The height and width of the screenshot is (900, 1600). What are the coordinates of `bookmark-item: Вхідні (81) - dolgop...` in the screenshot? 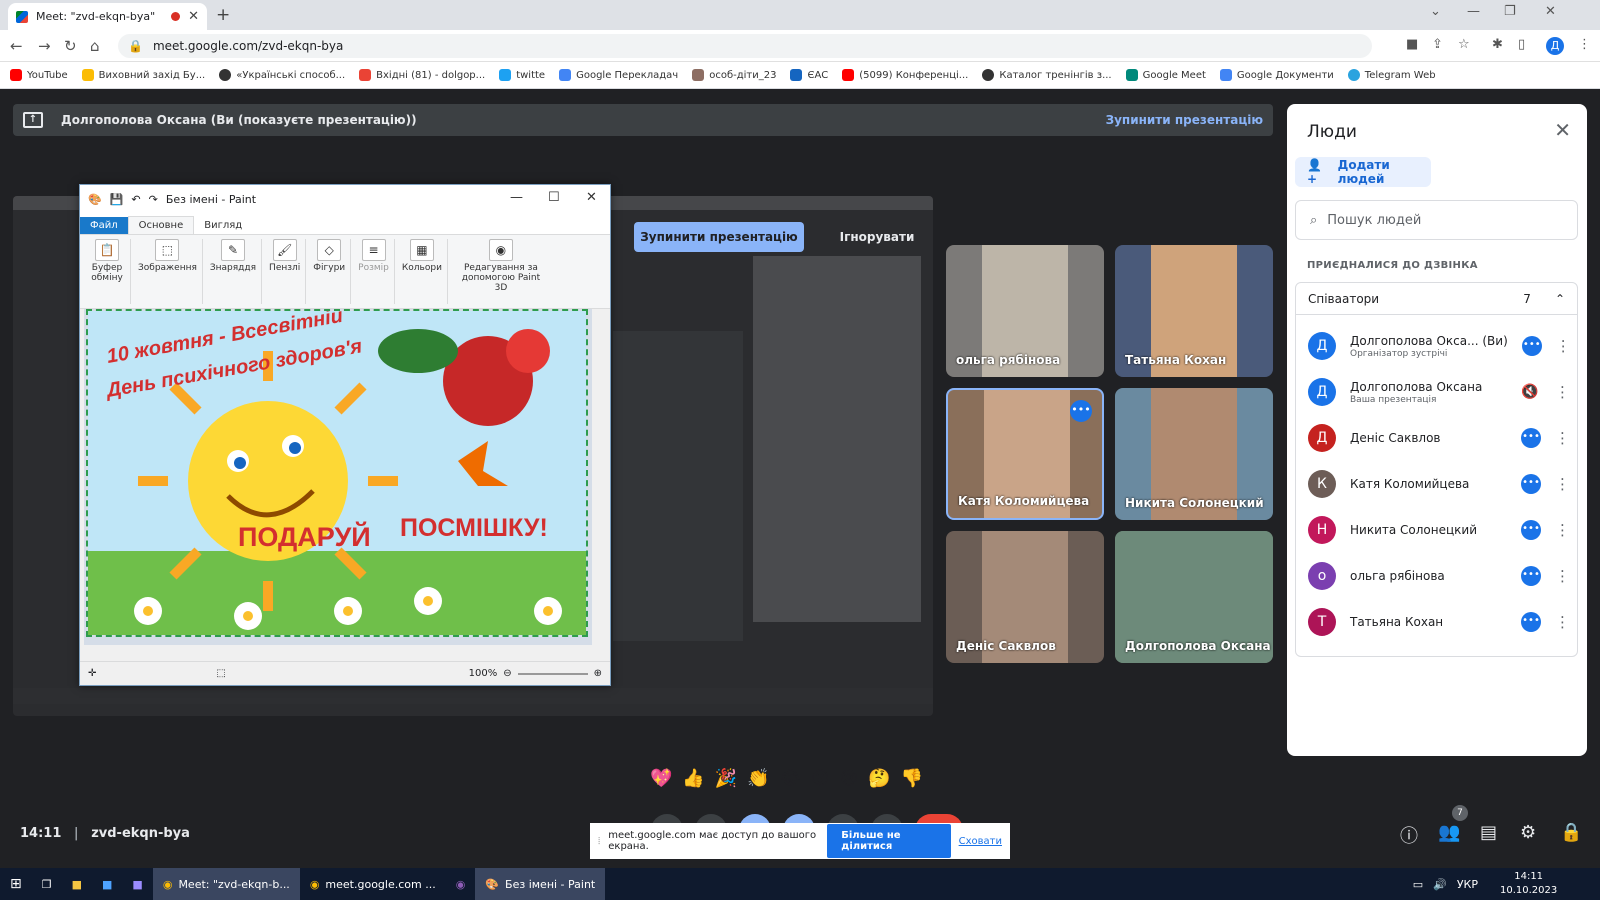 It's located at (422, 75).